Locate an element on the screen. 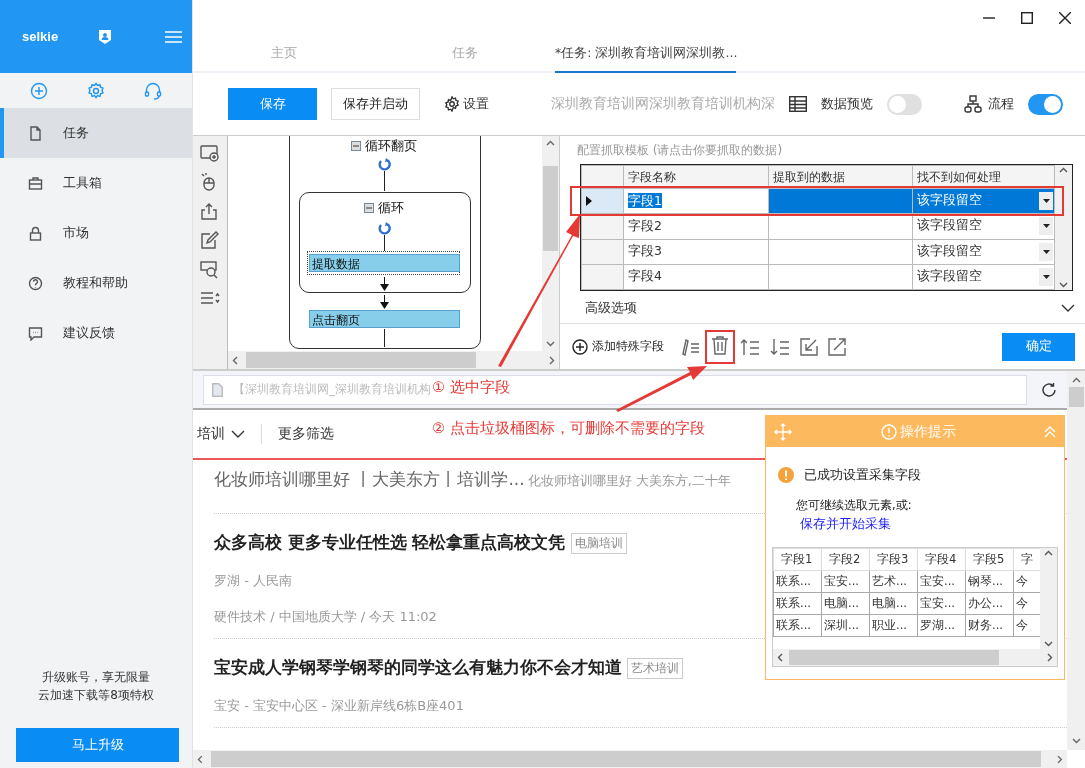  column-header: 字段4 is located at coordinates (941, 559).